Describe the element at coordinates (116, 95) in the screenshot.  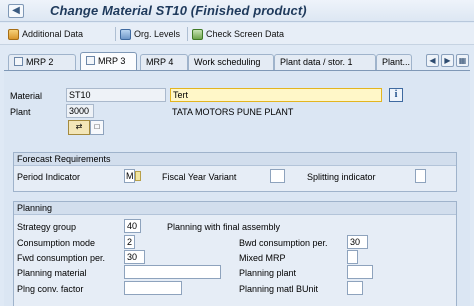
I see `material-field: ST10` at that location.